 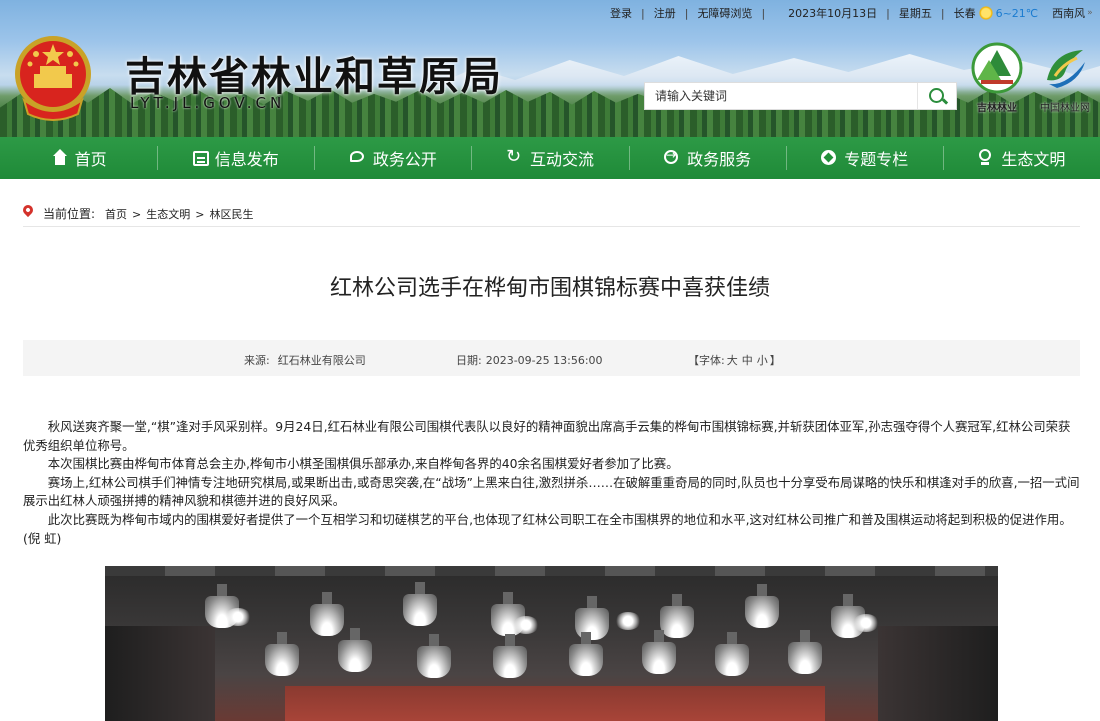 I want to click on nav-label: 信息发布, so click(x=246, y=159).